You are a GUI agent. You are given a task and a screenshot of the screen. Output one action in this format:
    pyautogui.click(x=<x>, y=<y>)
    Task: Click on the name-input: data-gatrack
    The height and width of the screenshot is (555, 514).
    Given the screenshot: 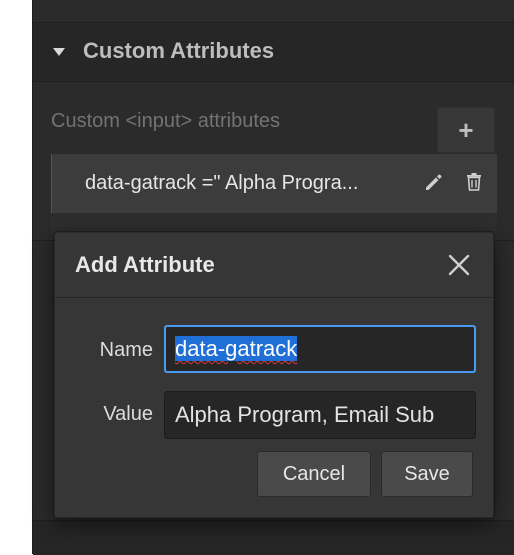 What is the action you would take?
    pyautogui.click(x=320, y=349)
    